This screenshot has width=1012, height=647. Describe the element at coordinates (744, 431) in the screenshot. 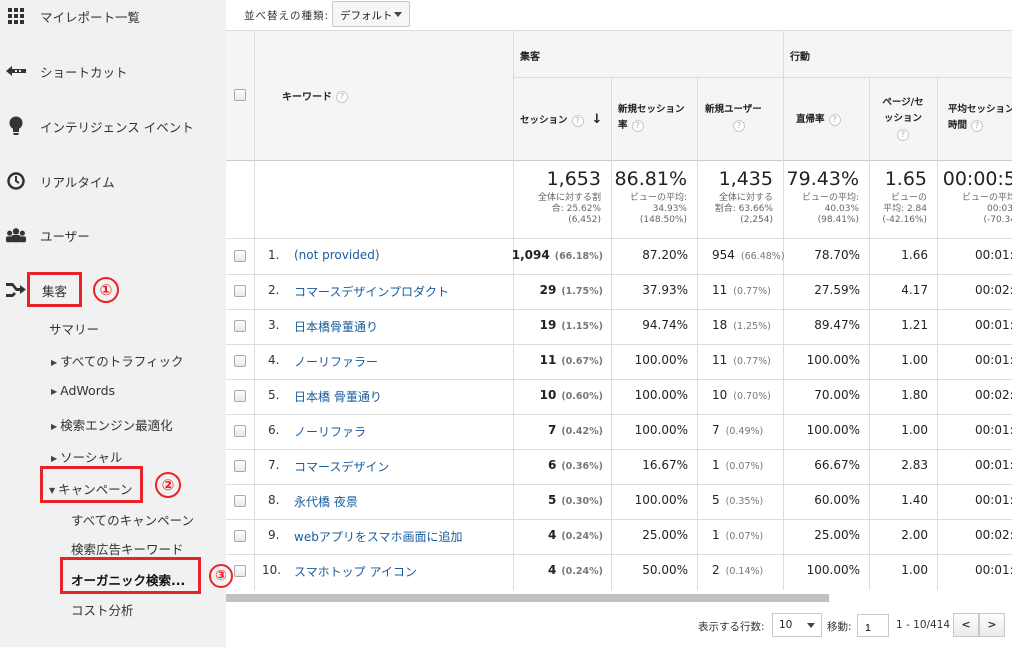

I see `new-users-percent: (0.49%)` at that location.